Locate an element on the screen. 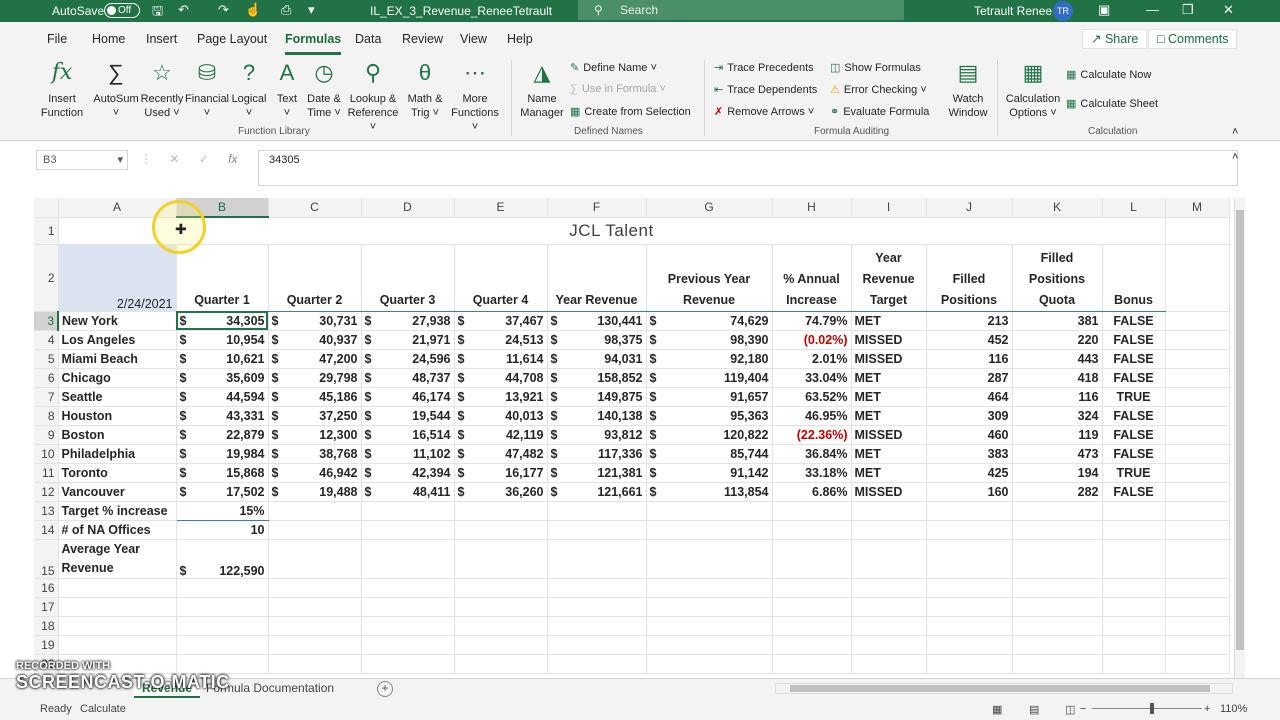  zoom-in-button: + is located at coordinates (1207, 709).